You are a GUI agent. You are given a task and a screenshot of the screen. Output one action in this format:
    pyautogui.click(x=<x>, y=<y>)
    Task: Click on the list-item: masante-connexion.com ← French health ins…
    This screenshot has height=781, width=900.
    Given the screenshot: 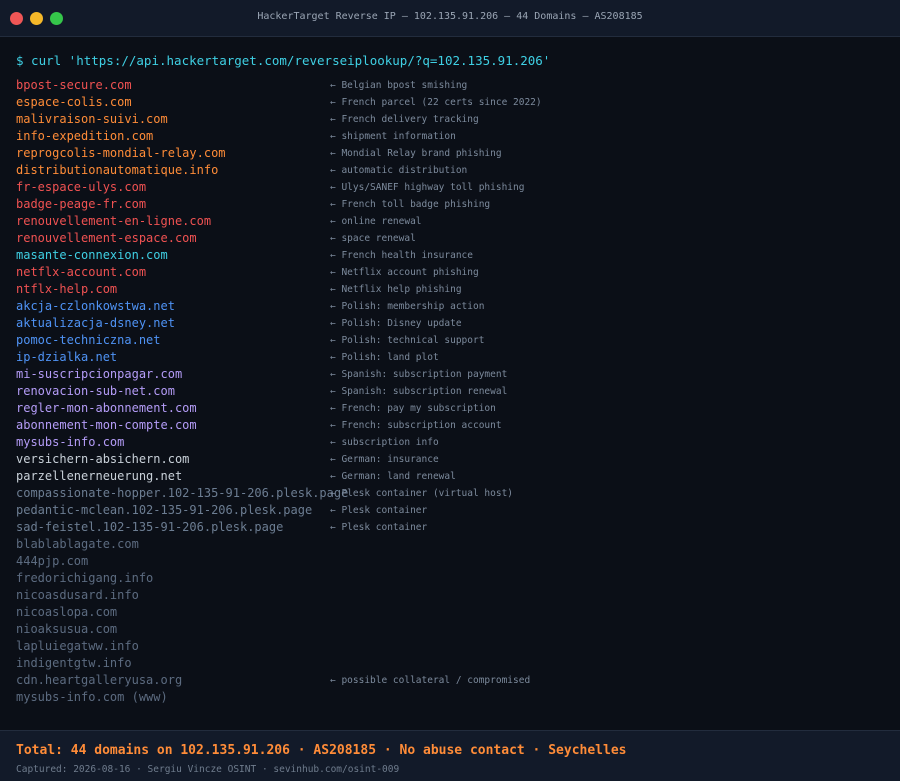 What is the action you would take?
    pyautogui.click(x=450, y=255)
    